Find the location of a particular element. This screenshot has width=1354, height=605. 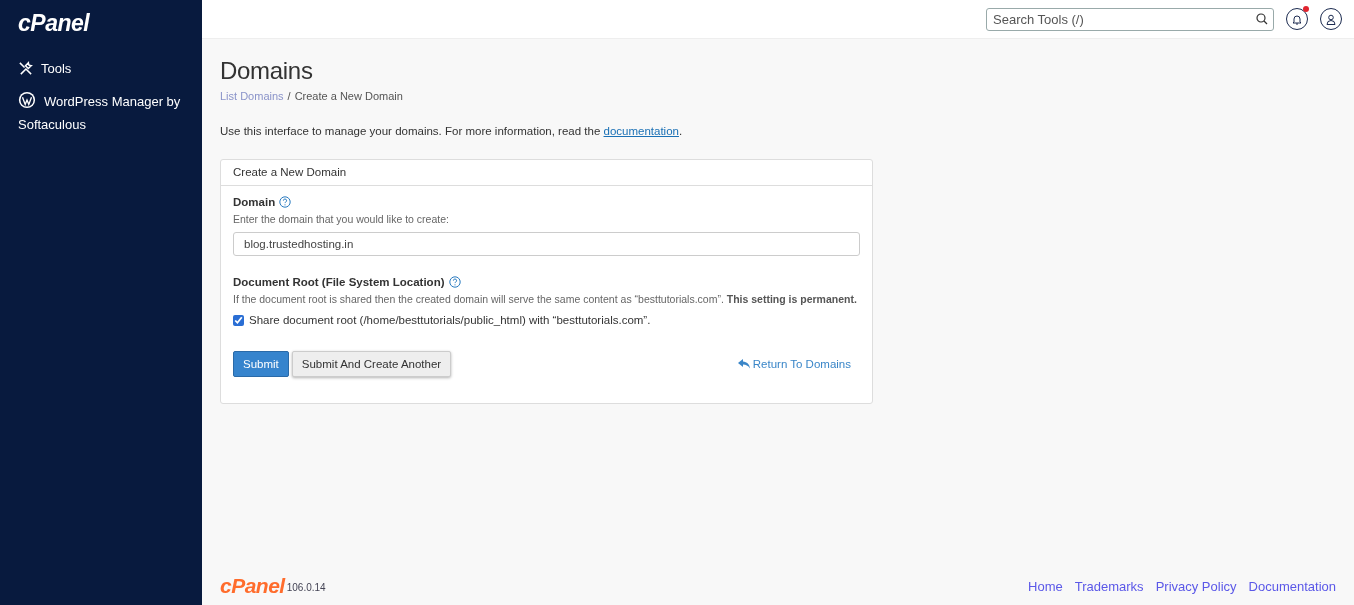

field-hint: Enter the domain that you would like to create: is located at coordinates (341, 219).